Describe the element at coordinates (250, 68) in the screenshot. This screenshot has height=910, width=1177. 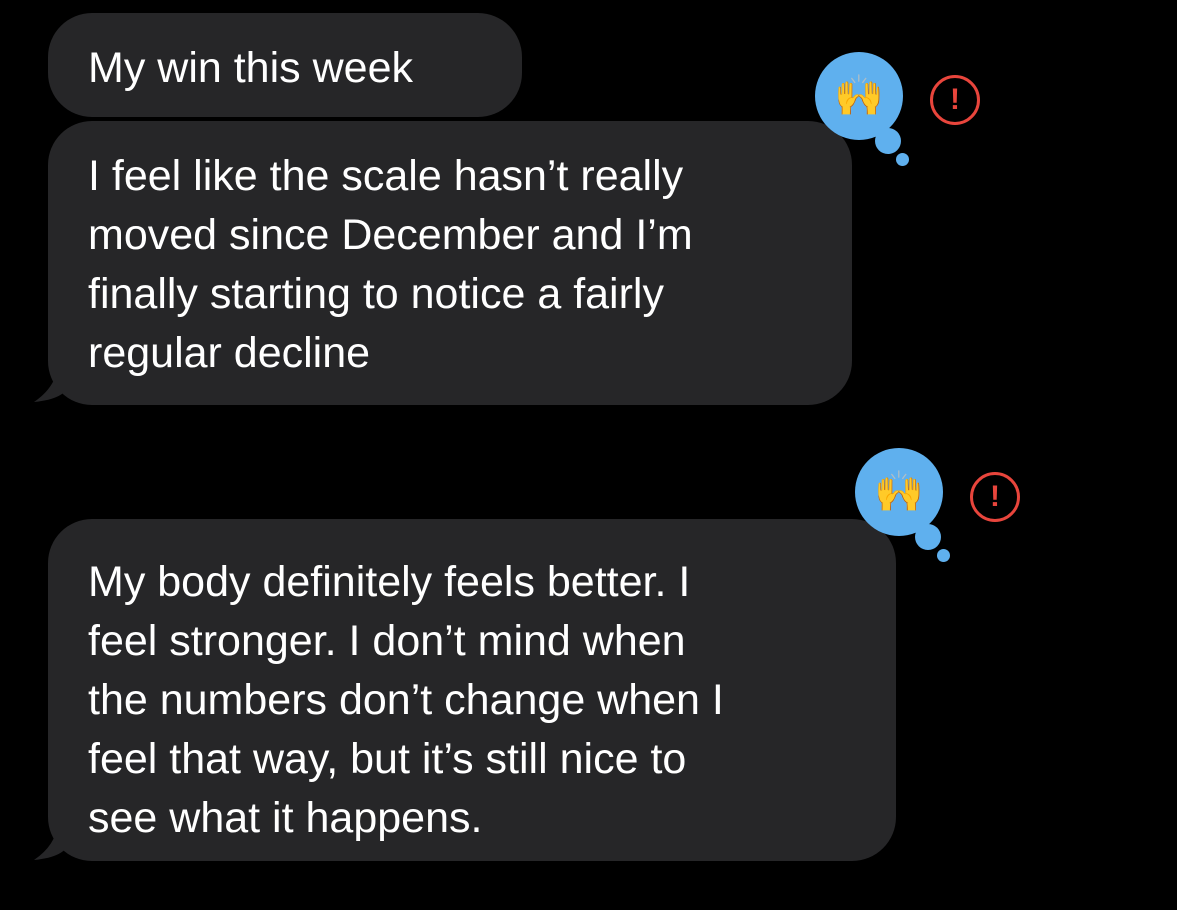
I see `message-text: My win this week` at that location.